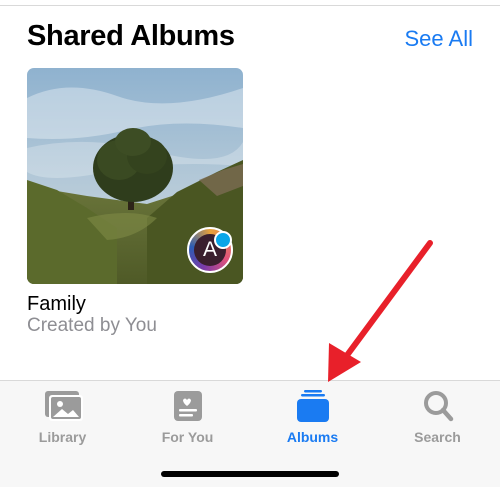  What do you see at coordinates (92, 325) in the screenshot?
I see `album-subtitle: Created by You` at bounding box center [92, 325].